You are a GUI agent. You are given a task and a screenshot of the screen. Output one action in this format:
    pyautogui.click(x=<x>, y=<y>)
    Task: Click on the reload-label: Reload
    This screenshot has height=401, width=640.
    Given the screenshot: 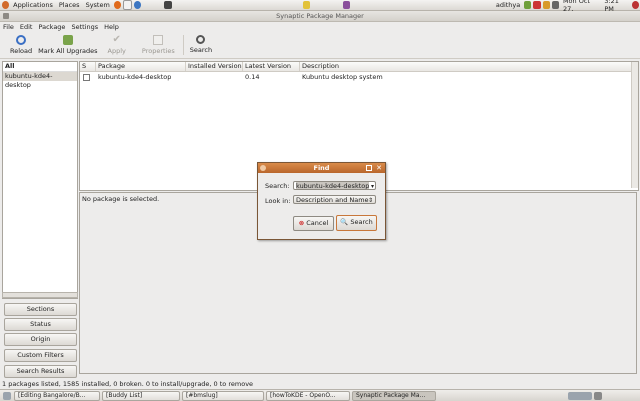 What is the action you would take?
    pyautogui.click(x=21, y=51)
    